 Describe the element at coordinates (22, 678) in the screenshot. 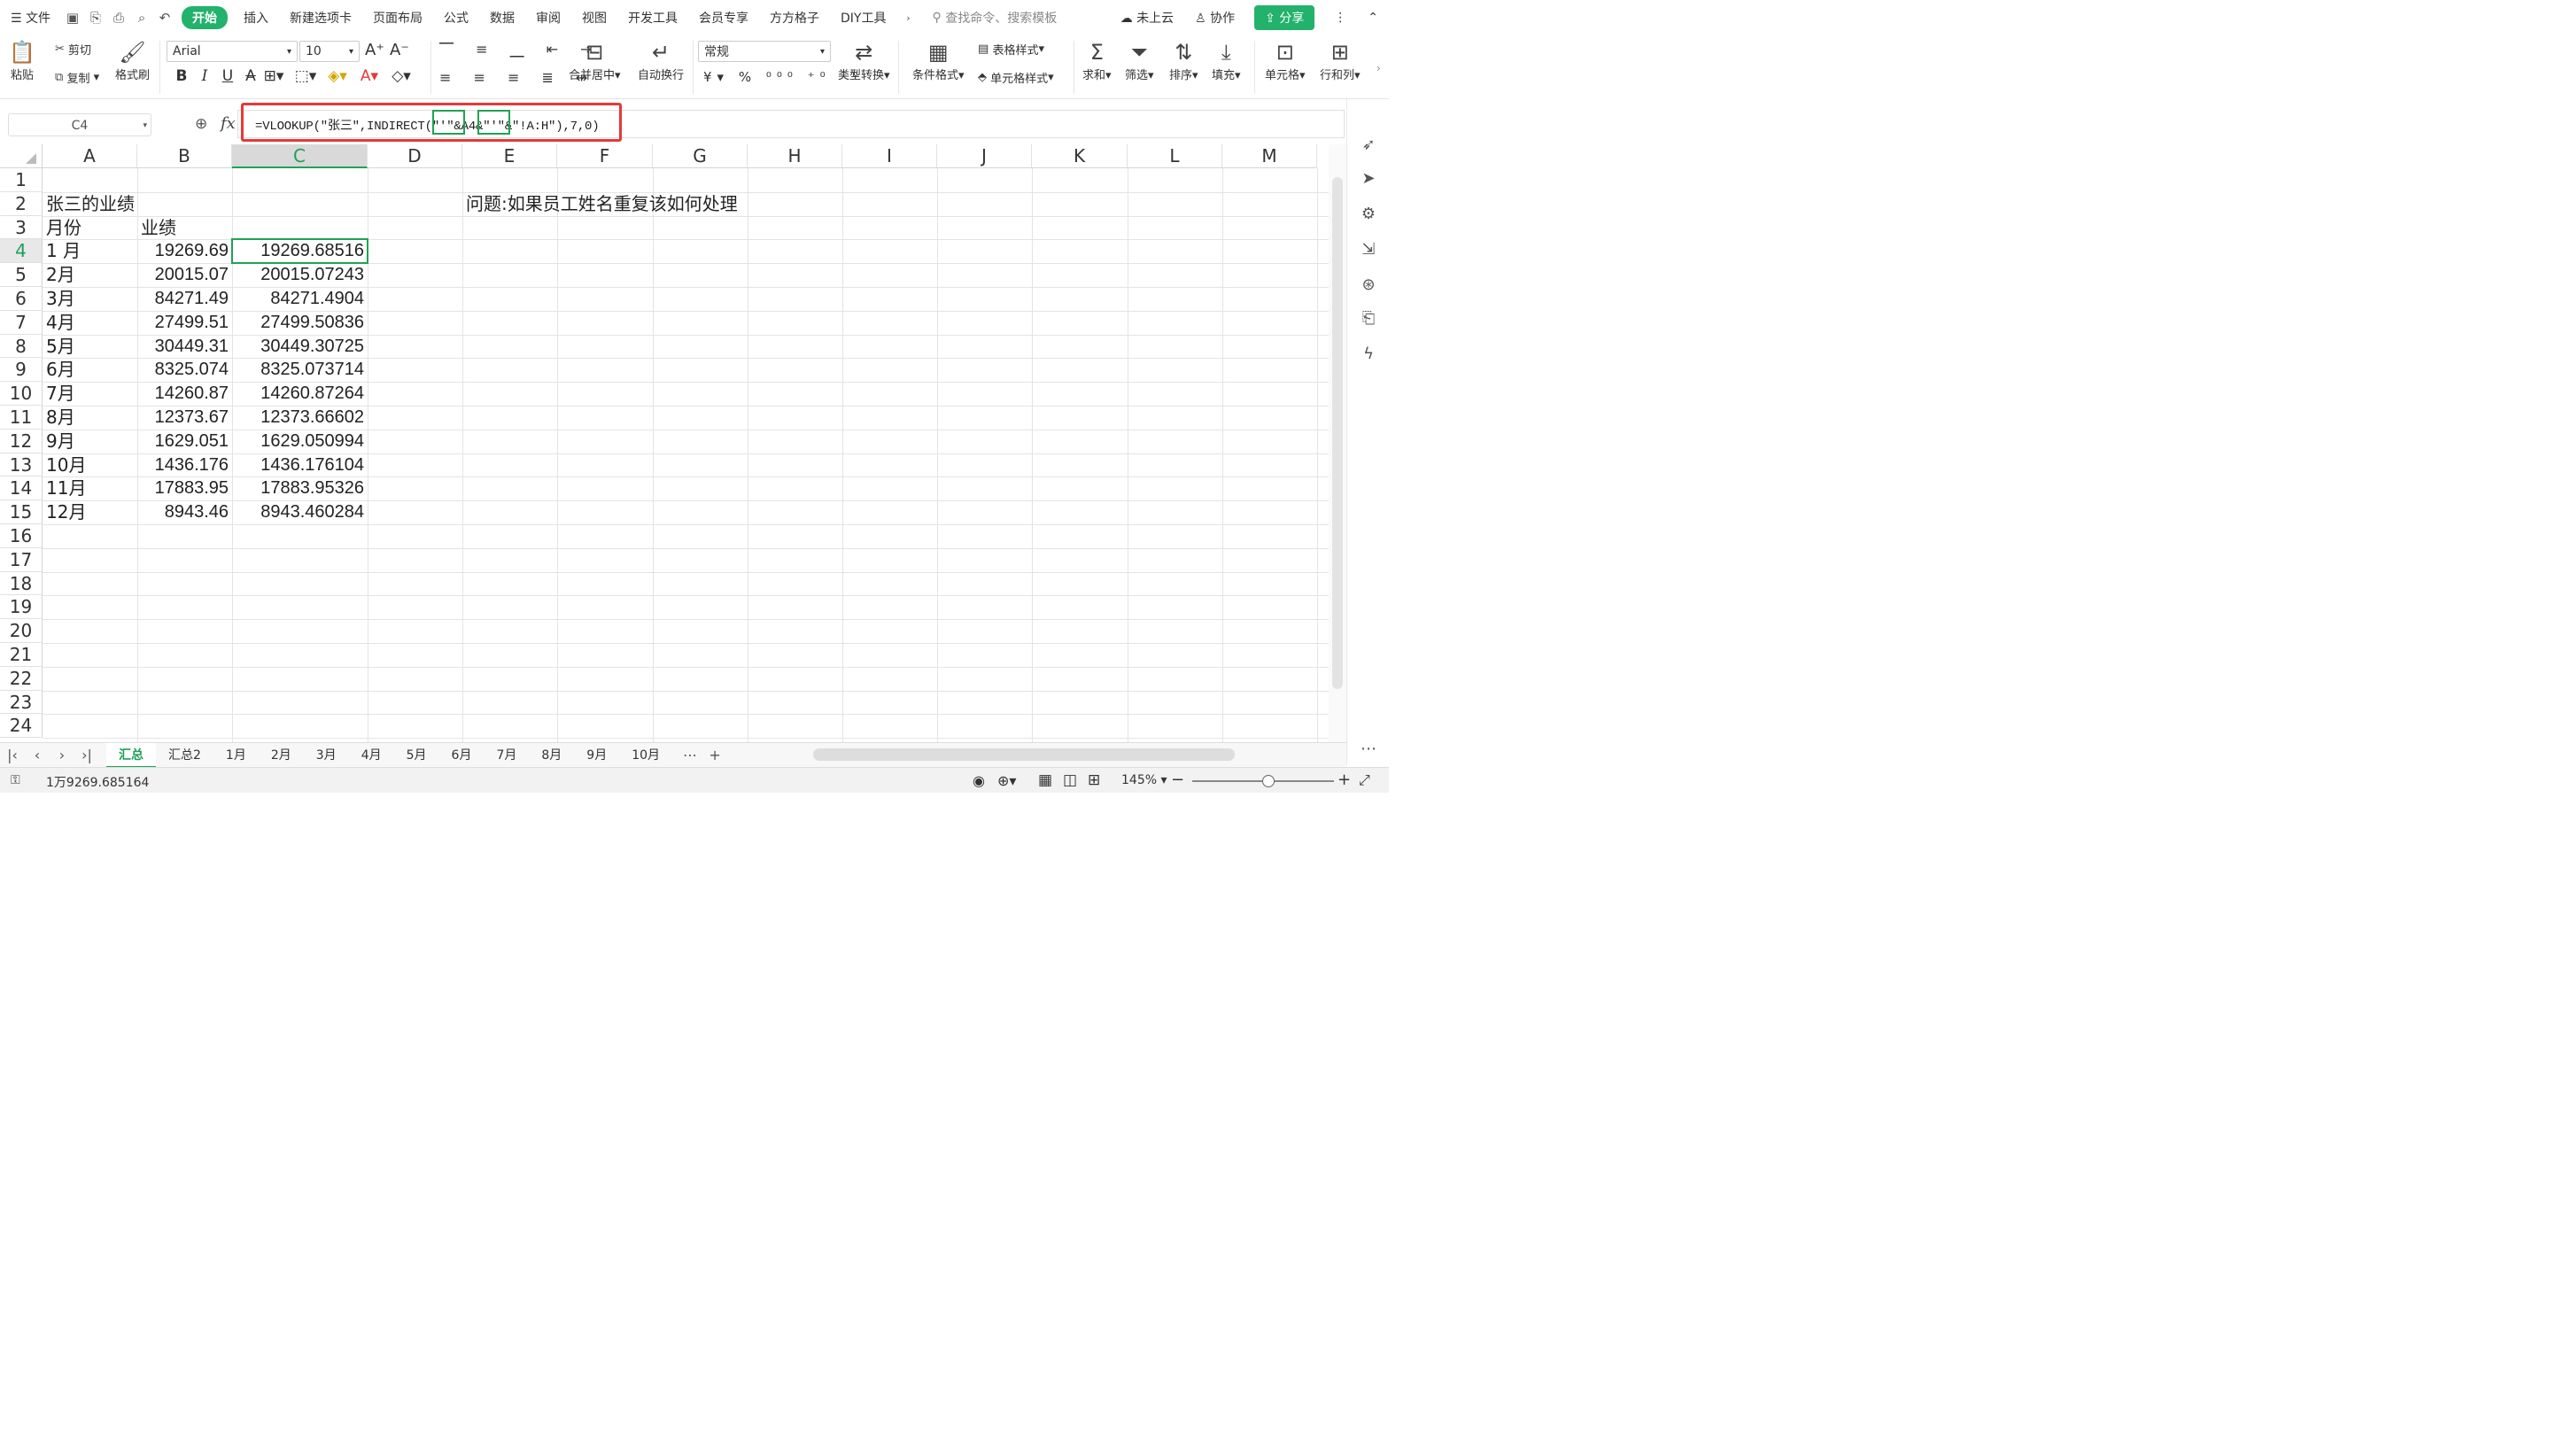

I see `row-header-22: 22` at that location.